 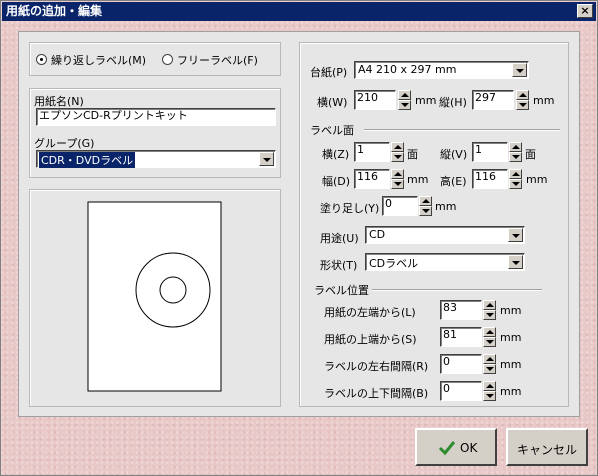 I want to click on usage-select: CD, so click(x=445, y=235).